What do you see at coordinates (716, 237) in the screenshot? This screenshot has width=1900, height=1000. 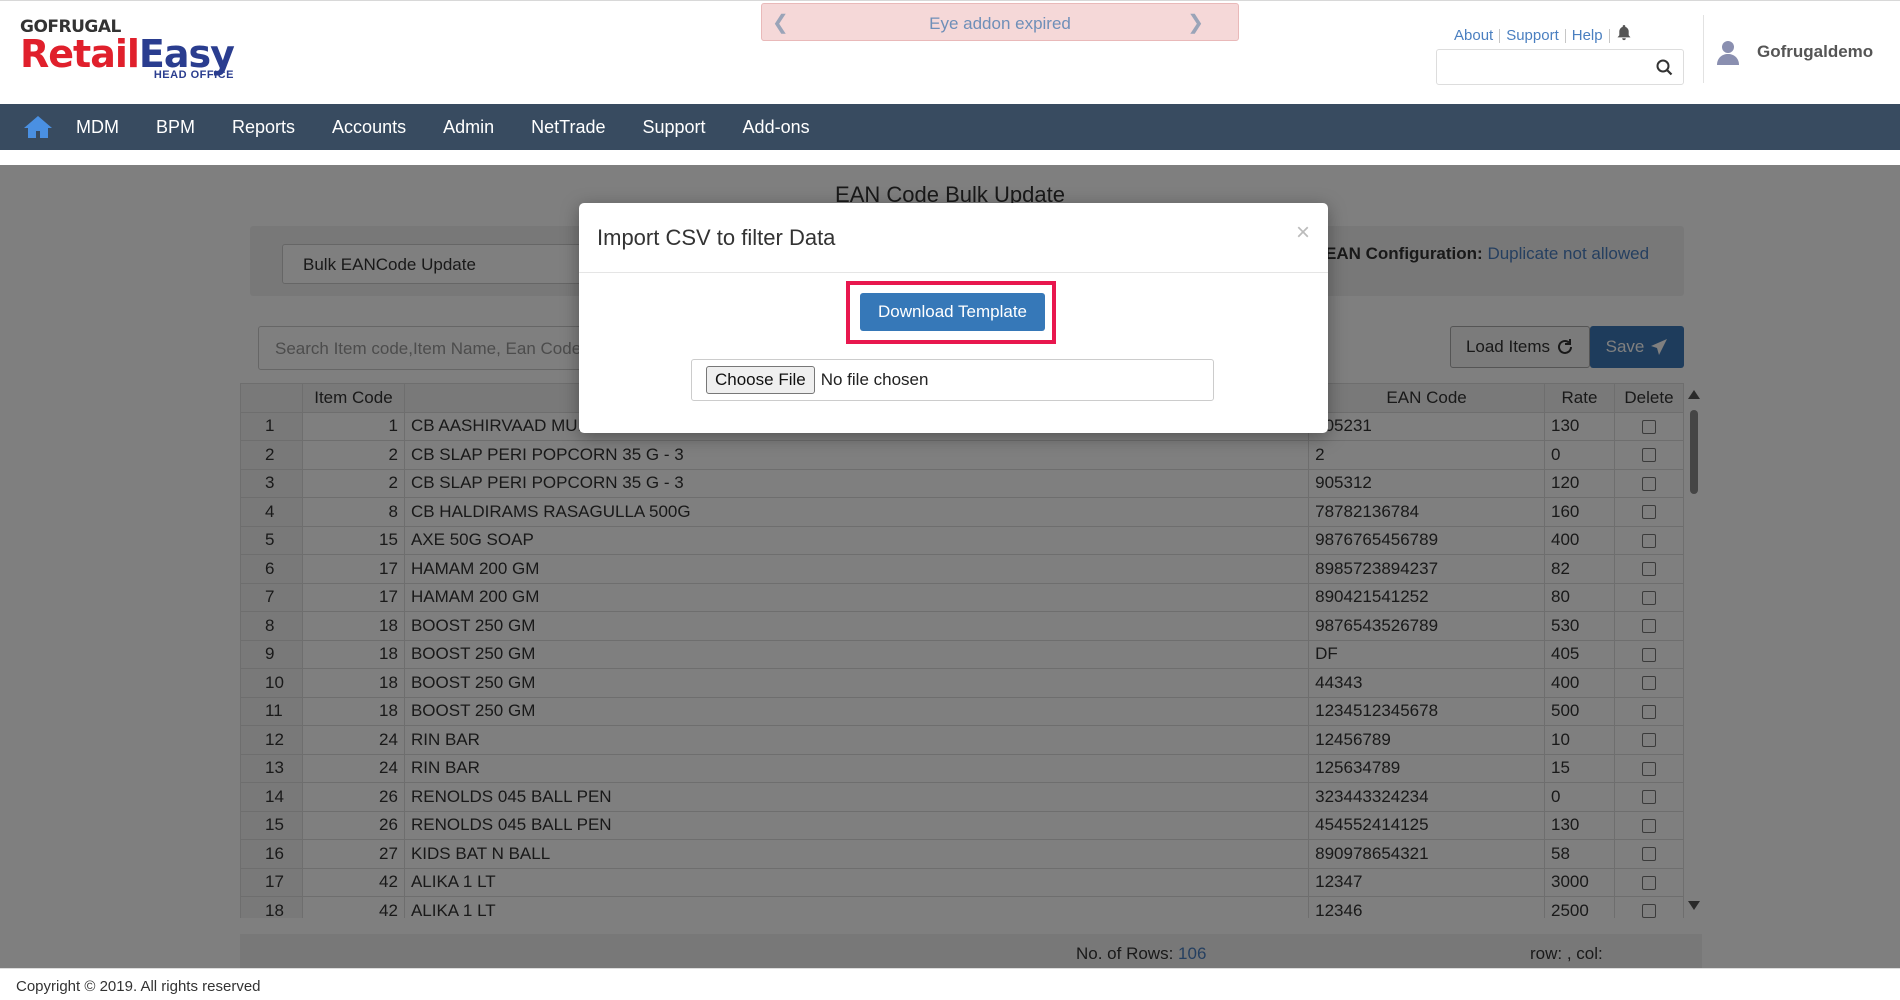 I see `modal-title: Import CSV to filter Data` at bounding box center [716, 237].